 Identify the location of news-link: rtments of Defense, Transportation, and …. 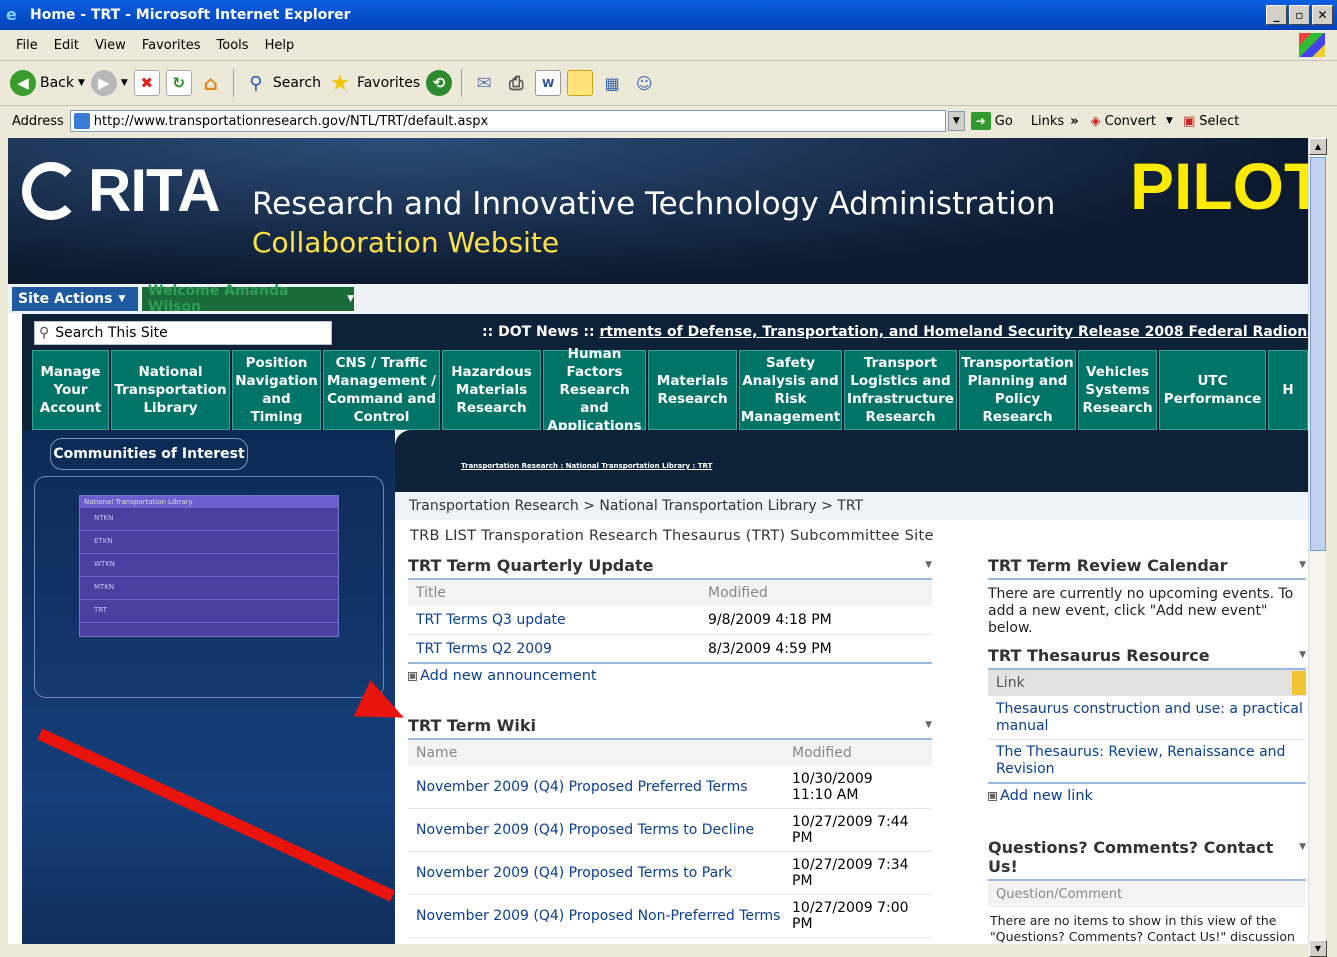
(954, 332).